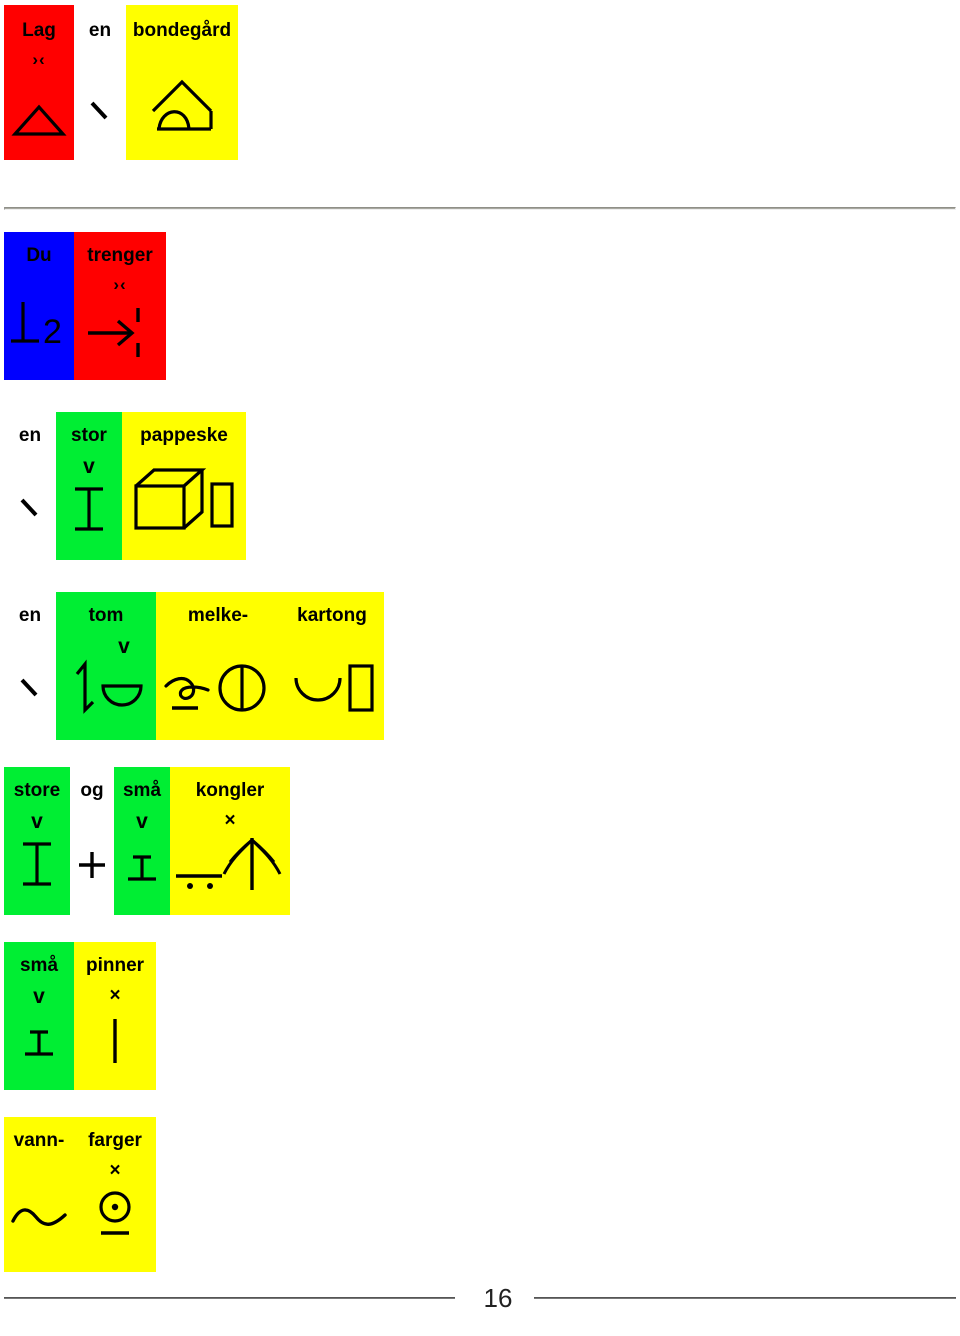 The image size is (960, 1336). What do you see at coordinates (39, 324) in the screenshot?
I see `person-two-icon: 2` at bounding box center [39, 324].